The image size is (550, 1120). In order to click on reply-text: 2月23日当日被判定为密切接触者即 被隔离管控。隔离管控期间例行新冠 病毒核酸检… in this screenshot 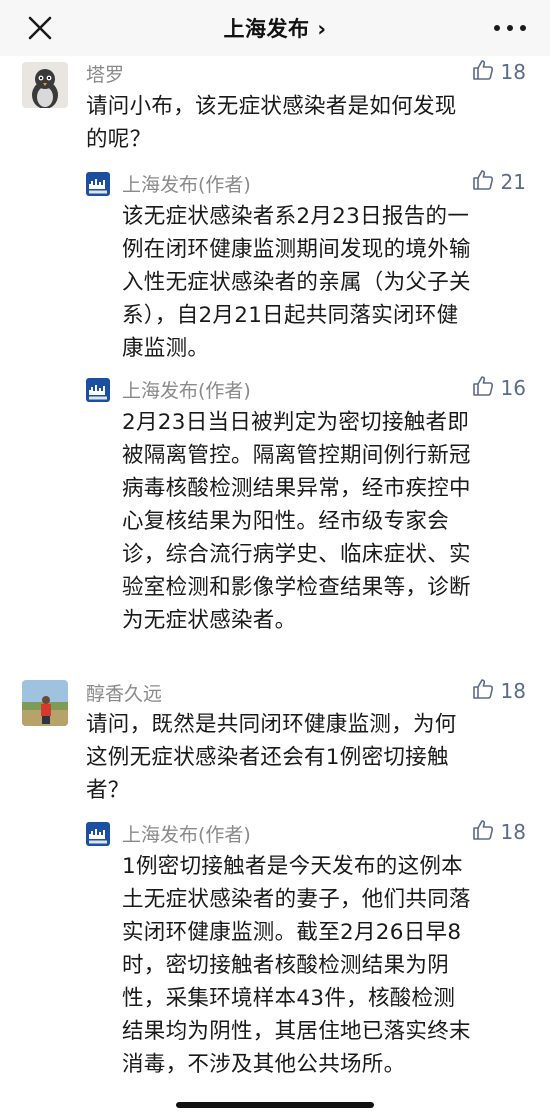, I will do `click(296, 521)`.